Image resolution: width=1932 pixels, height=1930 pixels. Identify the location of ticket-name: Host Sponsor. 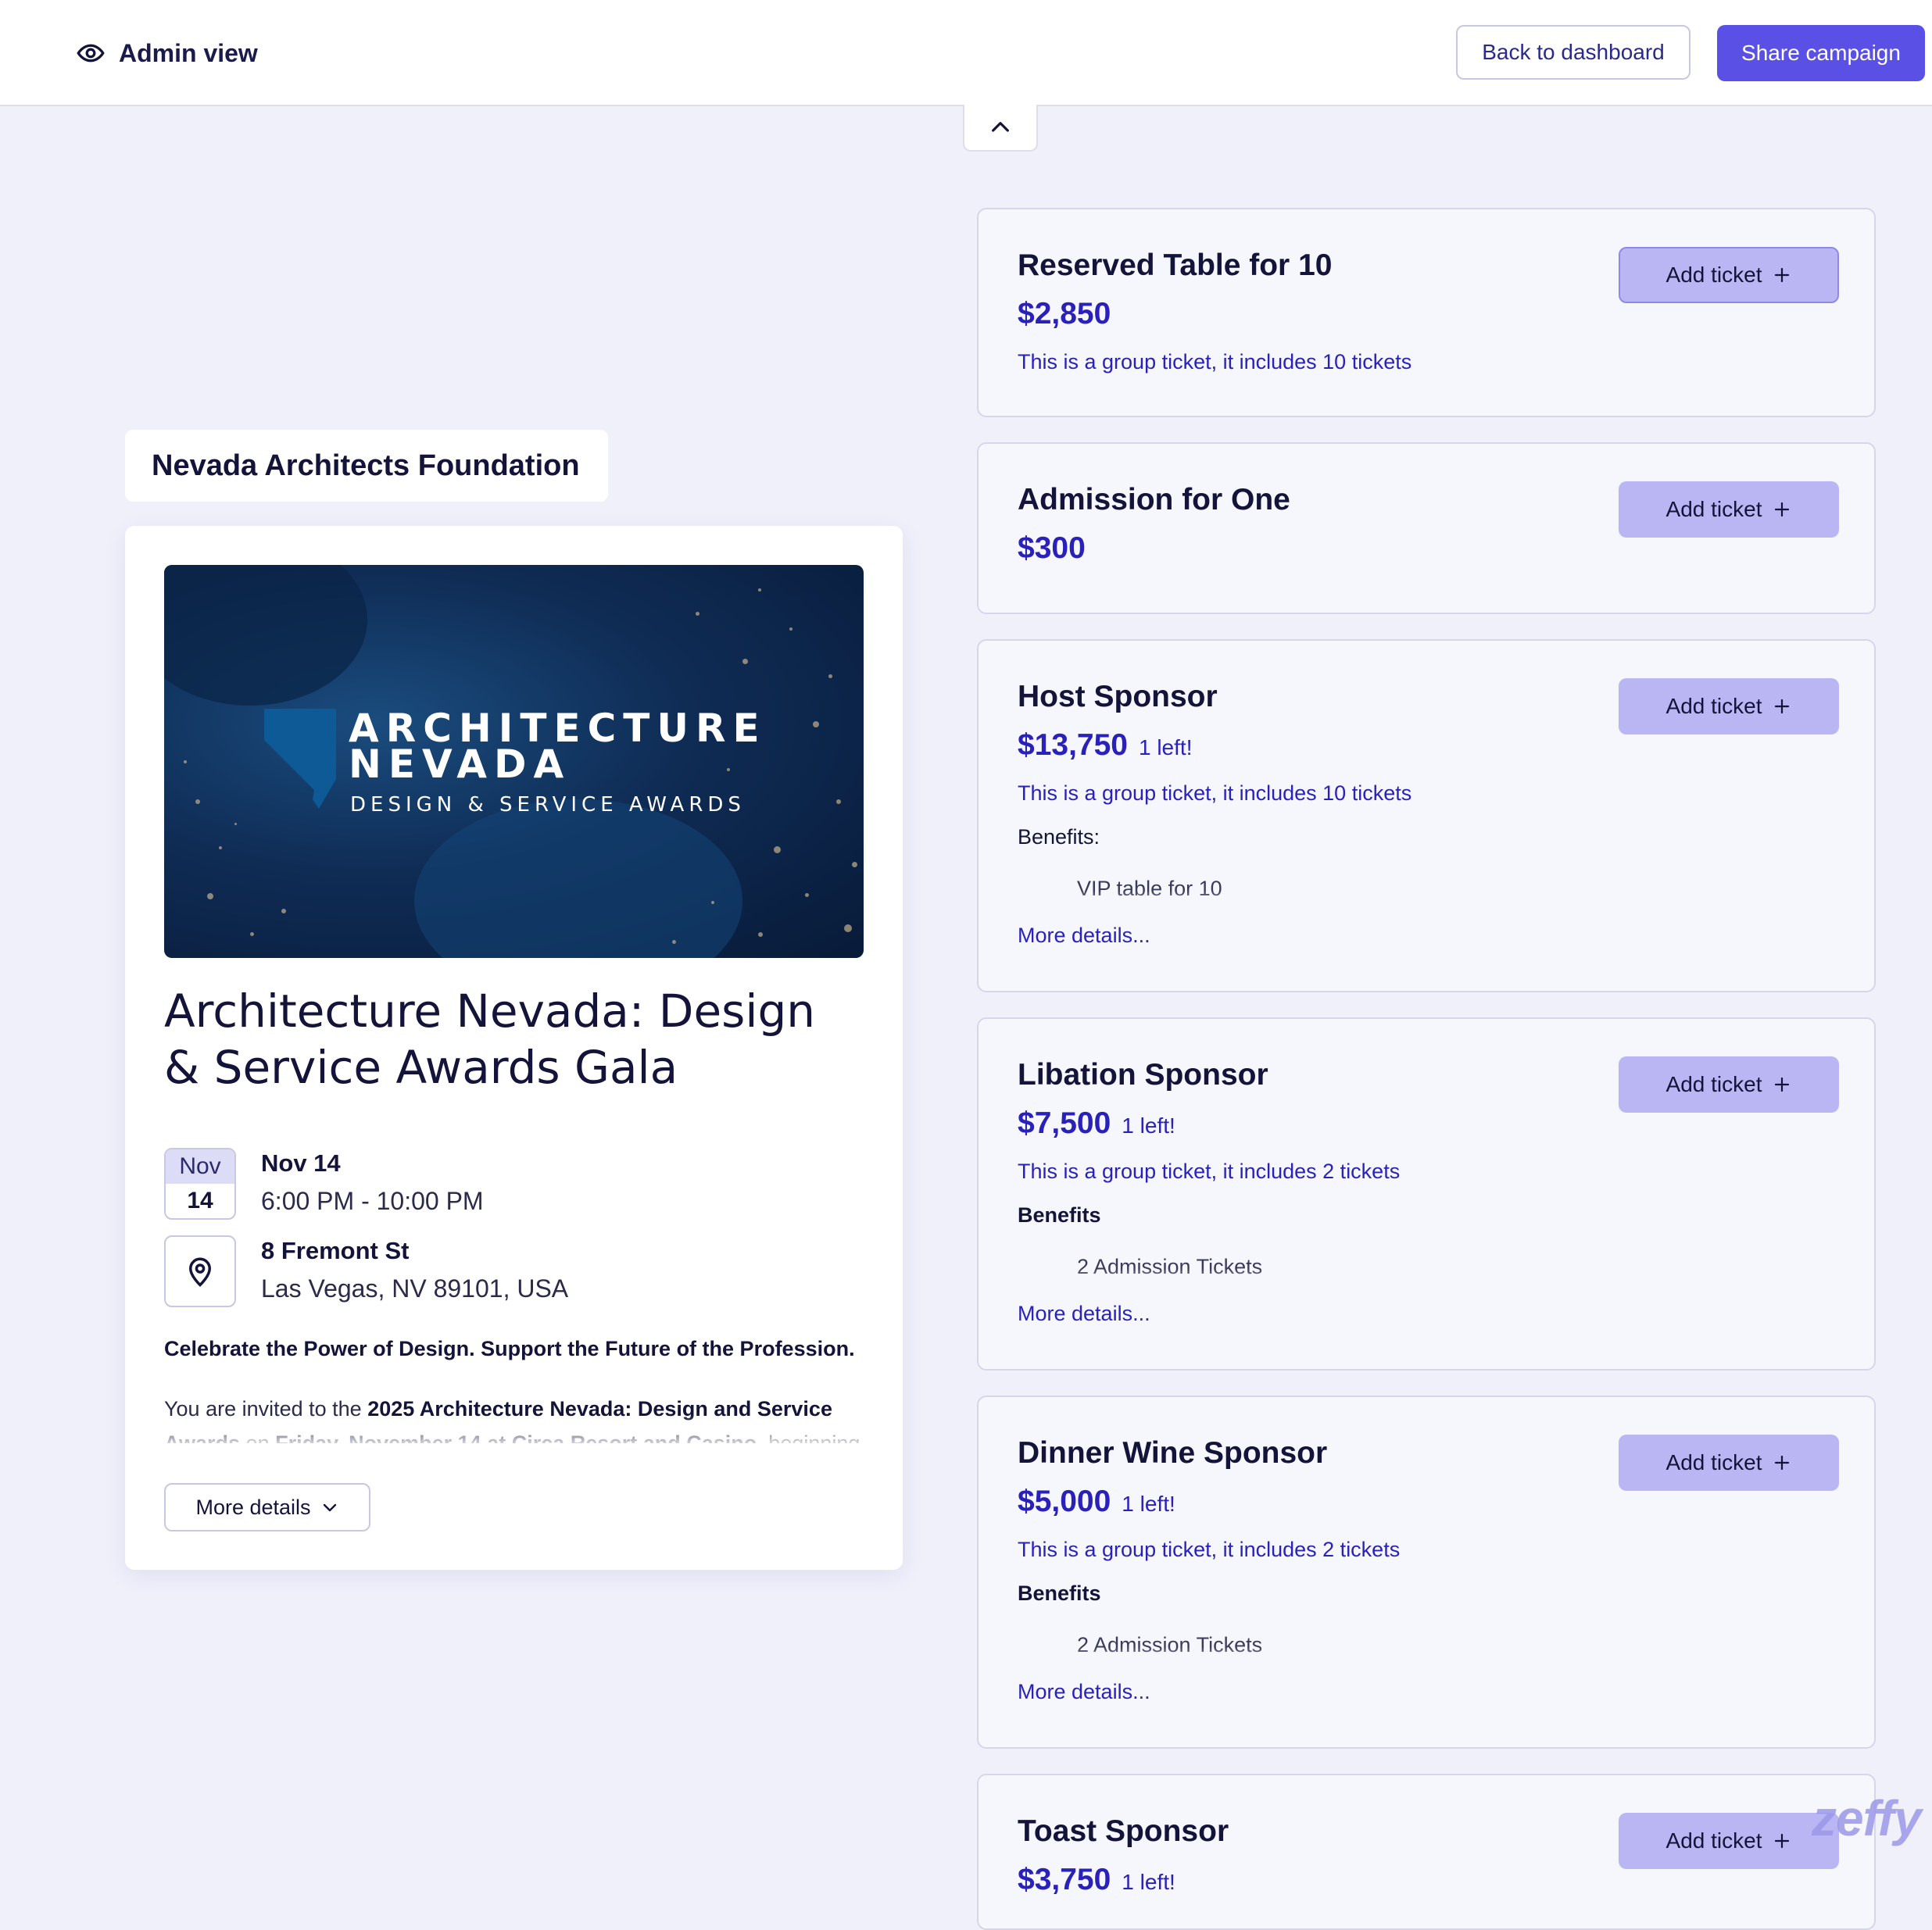
(1118, 697).